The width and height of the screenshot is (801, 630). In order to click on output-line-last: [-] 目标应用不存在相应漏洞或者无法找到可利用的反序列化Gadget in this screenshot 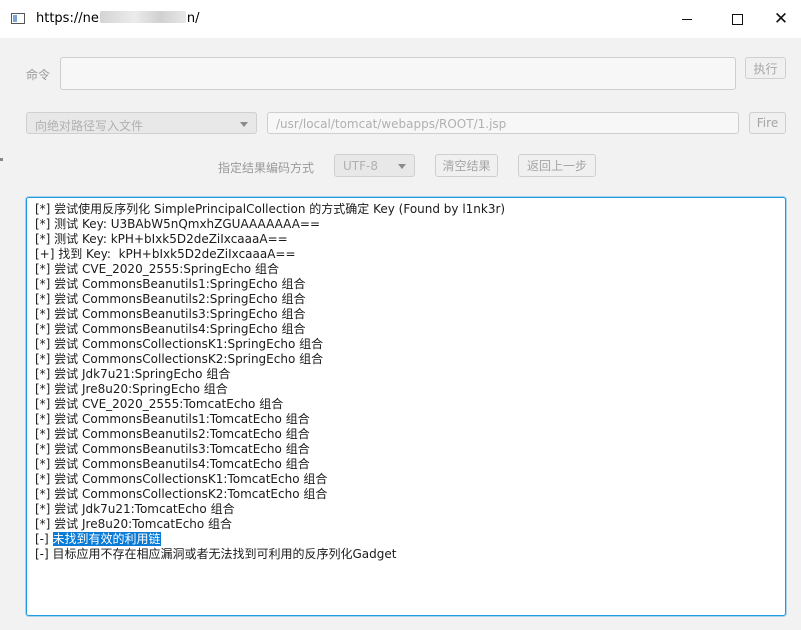, I will do `click(216, 554)`.